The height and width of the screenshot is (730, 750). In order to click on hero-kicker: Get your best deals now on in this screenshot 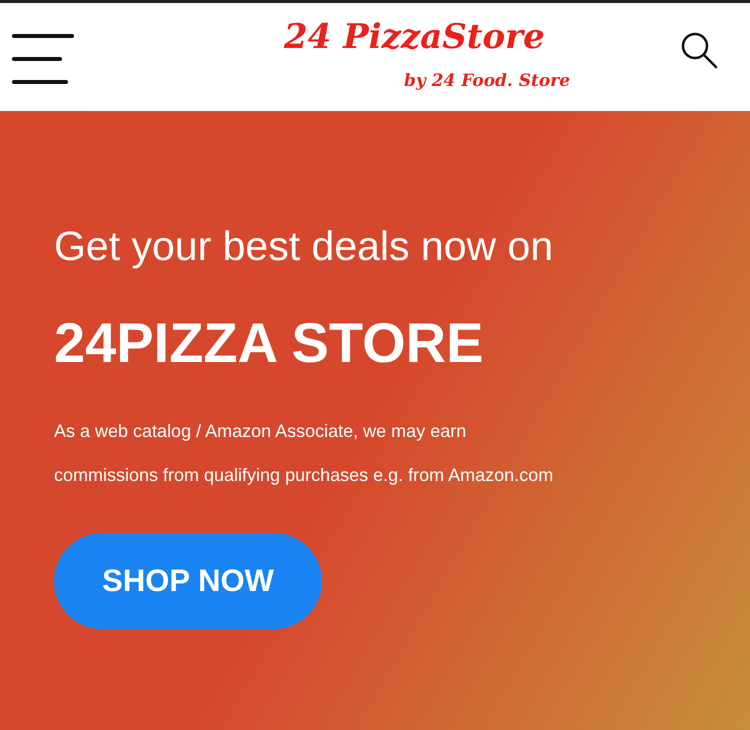, I will do `click(304, 246)`.